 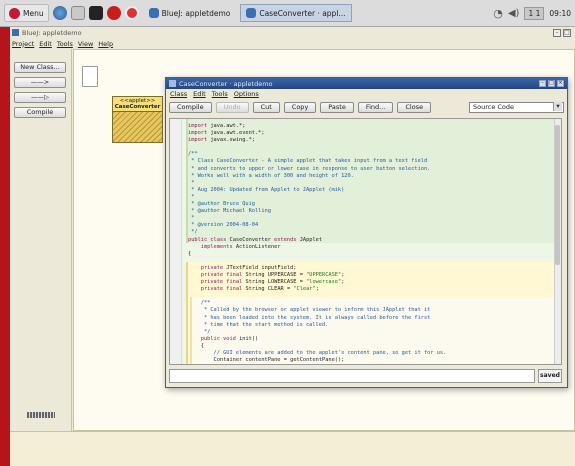 I want to click on readme-icon, so click(x=90, y=76).